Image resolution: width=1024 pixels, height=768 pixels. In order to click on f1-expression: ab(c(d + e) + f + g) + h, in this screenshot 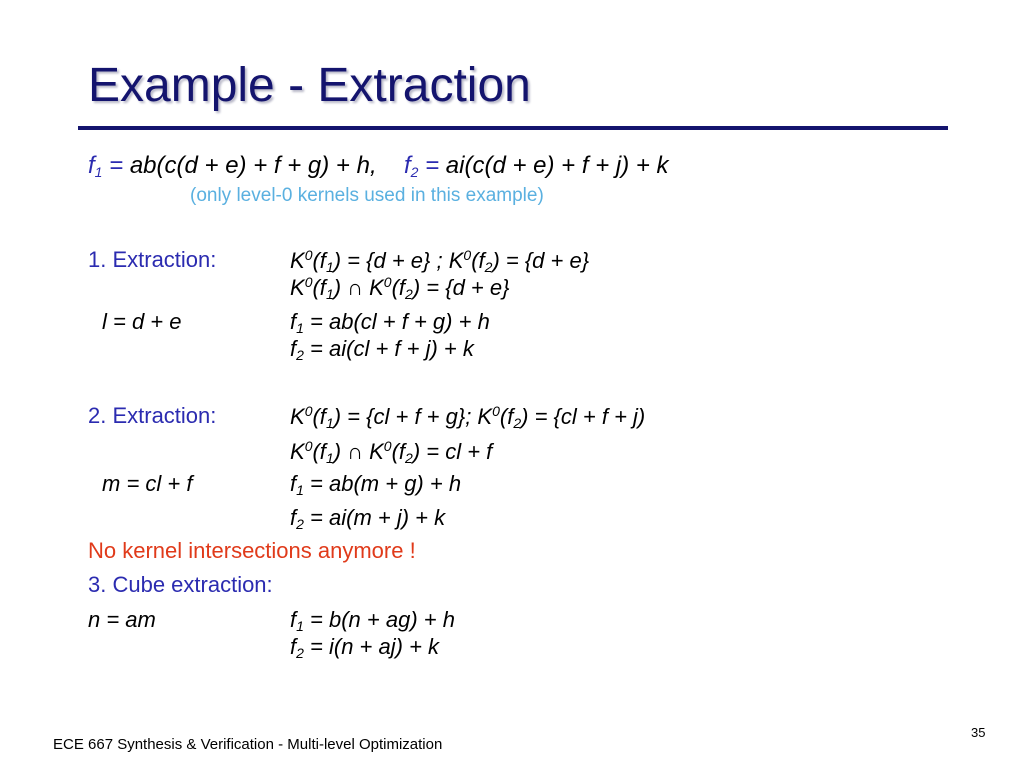, I will do `click(253, 165)`.